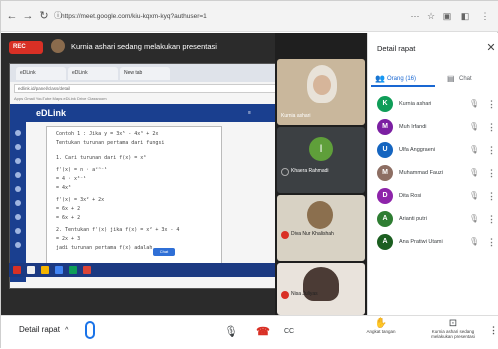 The height and width of the screenshot is (349, 498). What do you see at coordinates (431, 16) in the screenshot?
I see `star-icon: ☆` at bounding box center [431, 16].